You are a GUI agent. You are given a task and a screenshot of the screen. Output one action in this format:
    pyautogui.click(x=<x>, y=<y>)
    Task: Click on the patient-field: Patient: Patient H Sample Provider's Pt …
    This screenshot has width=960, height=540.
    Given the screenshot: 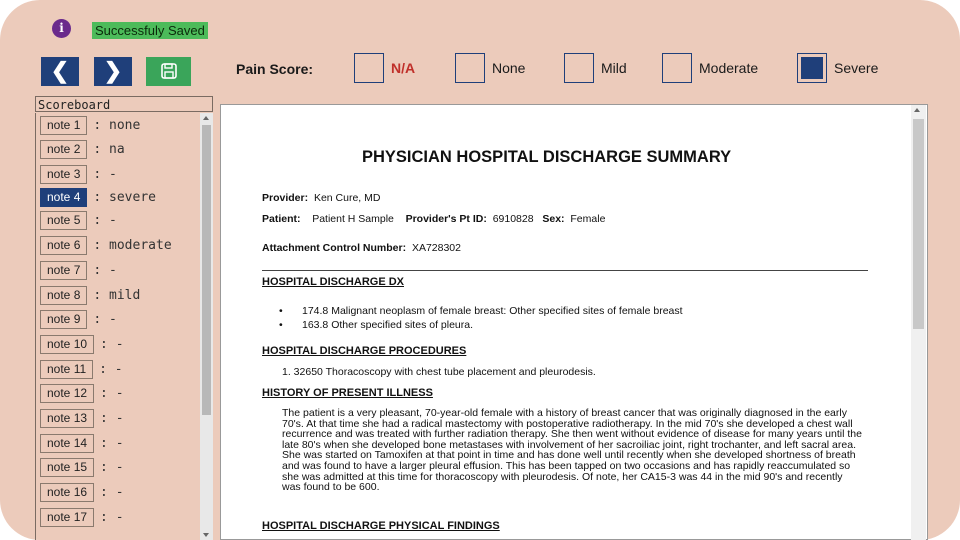 What is the action you would take?
    pyautogui.click(x=433, y=219)
    